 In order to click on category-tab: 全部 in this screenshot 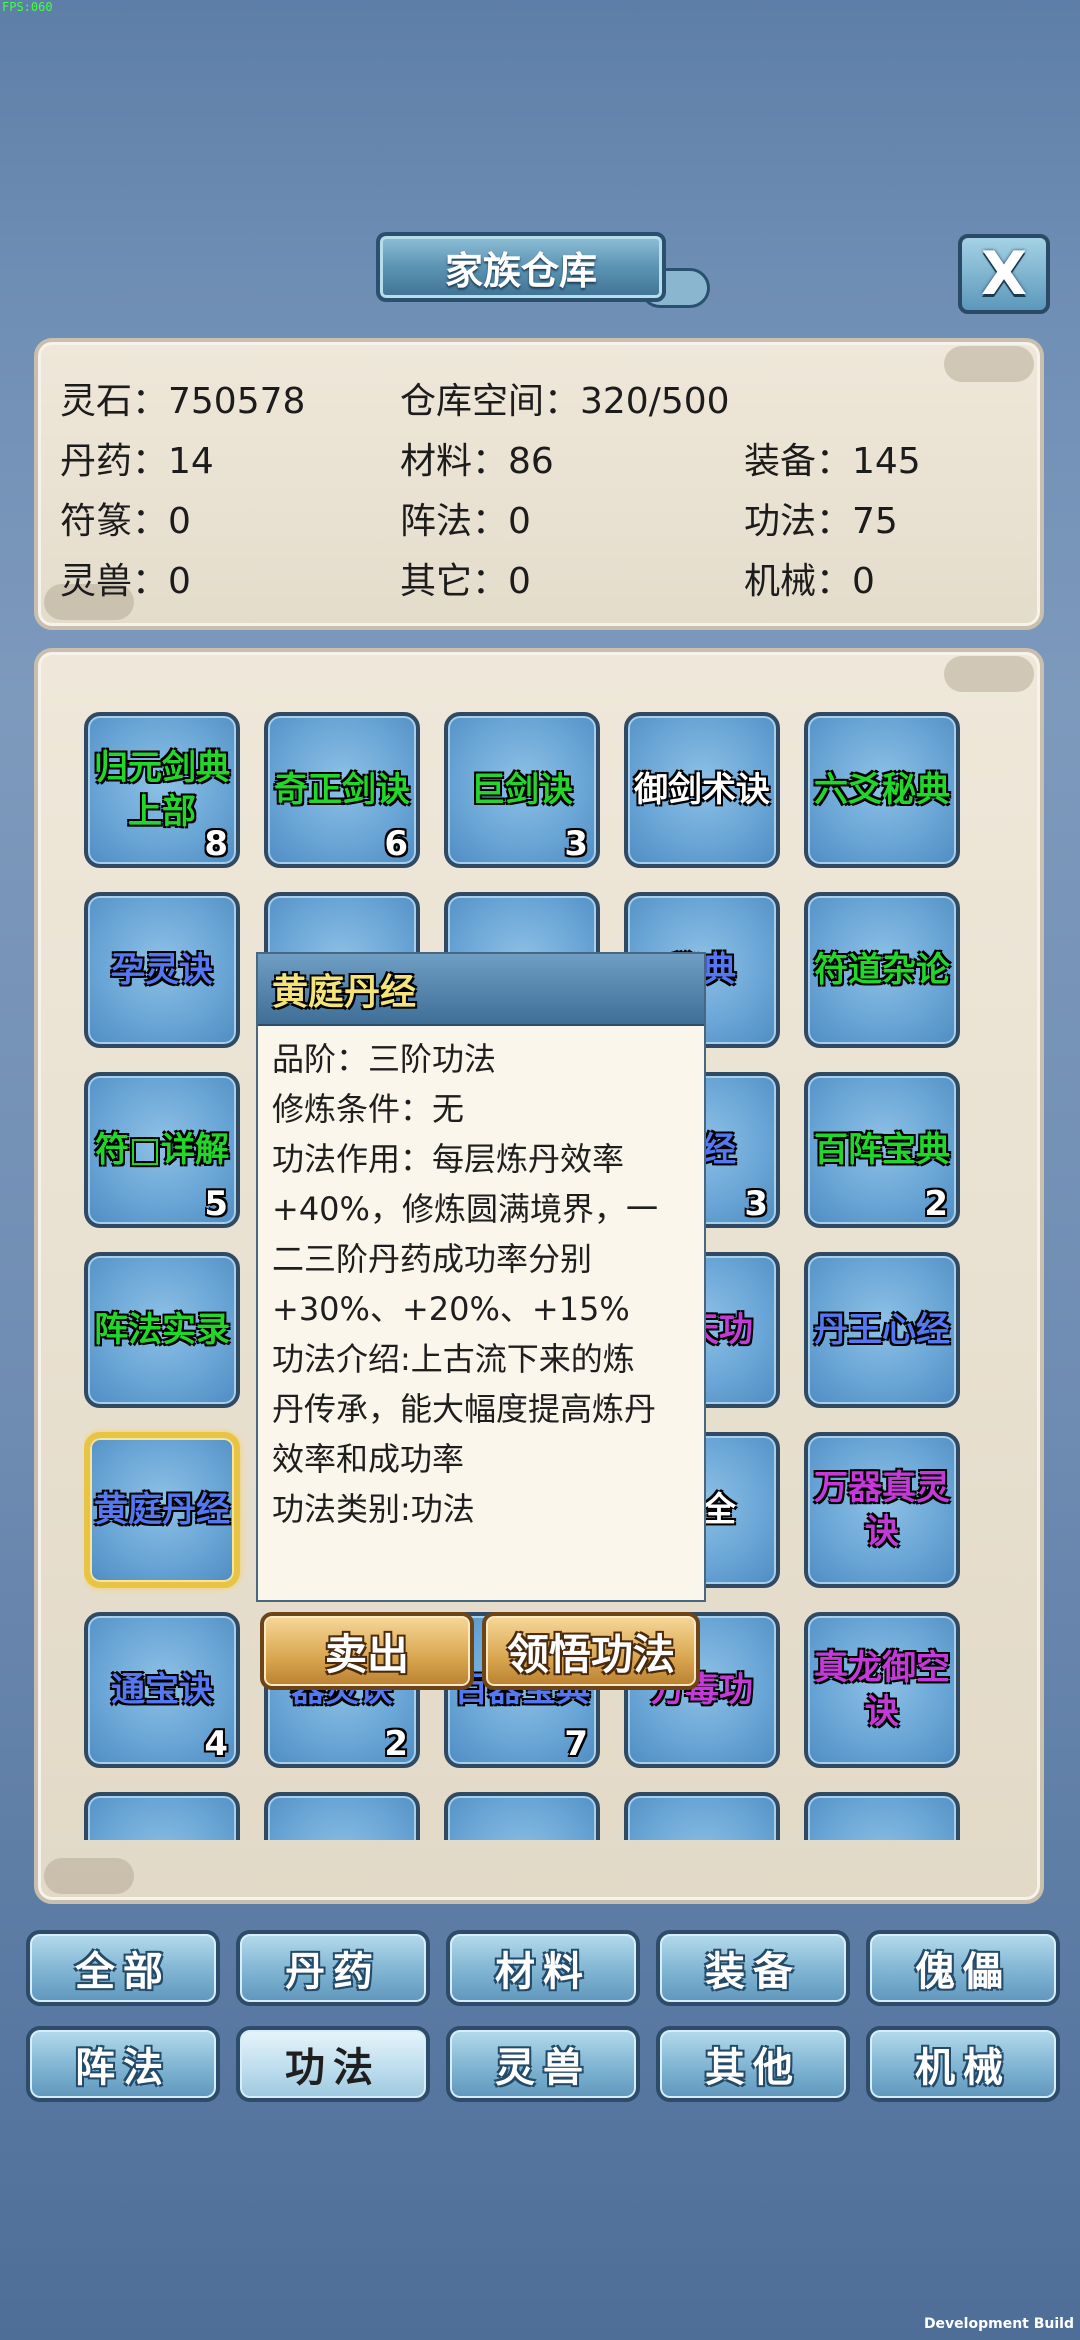, I will do `click(123, 1968)`.